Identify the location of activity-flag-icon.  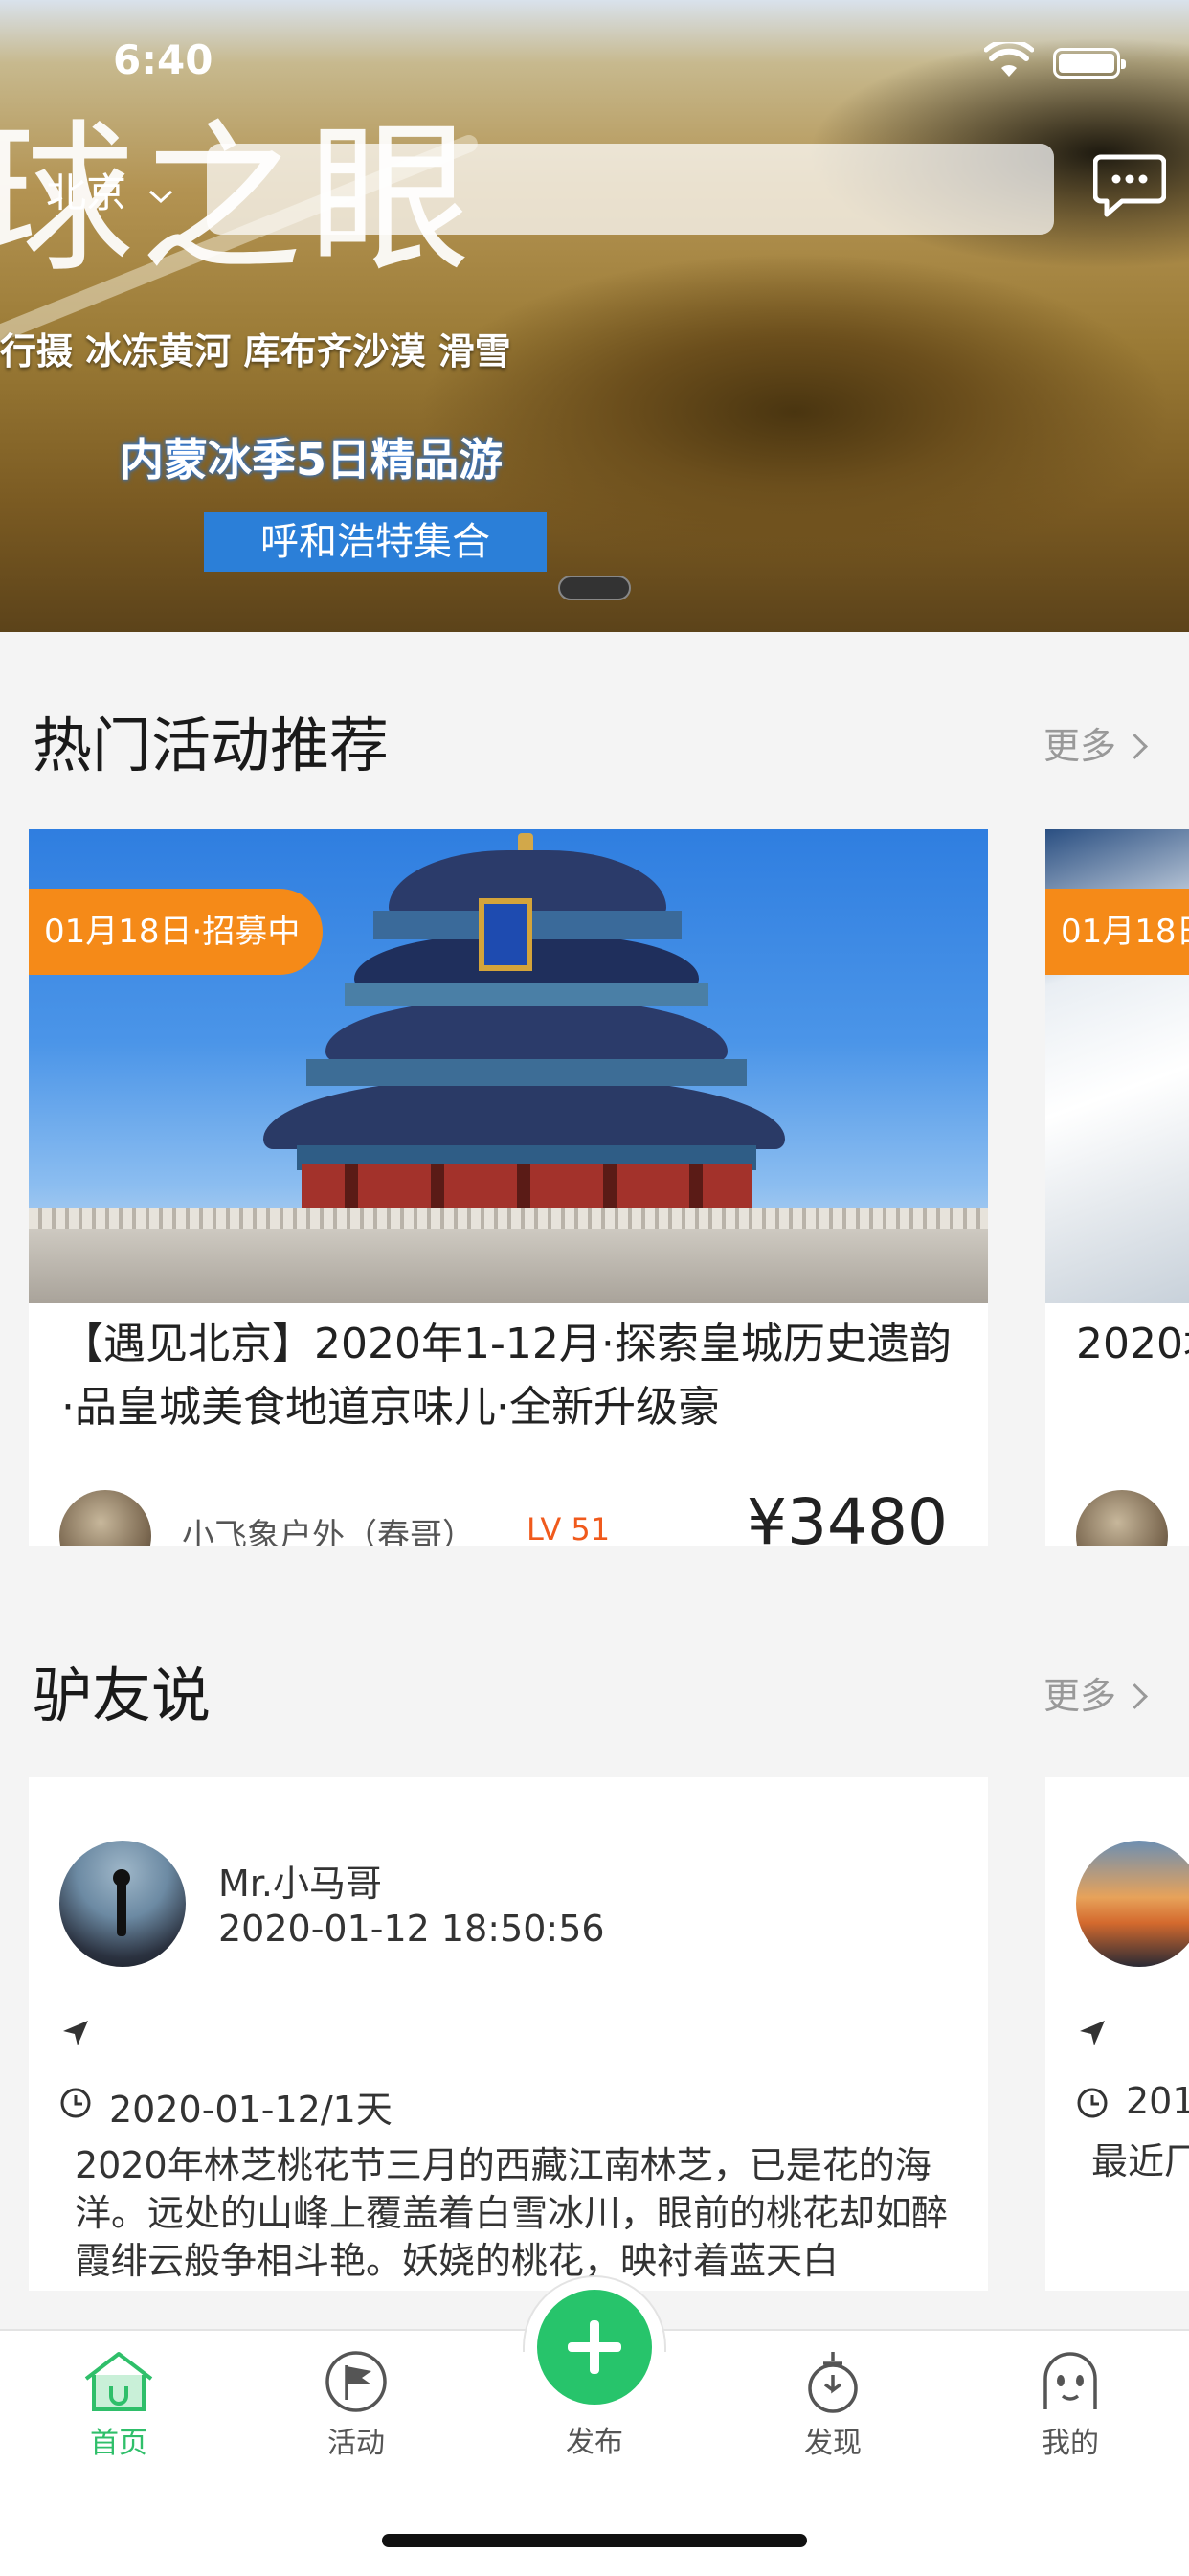
(356, 2381).